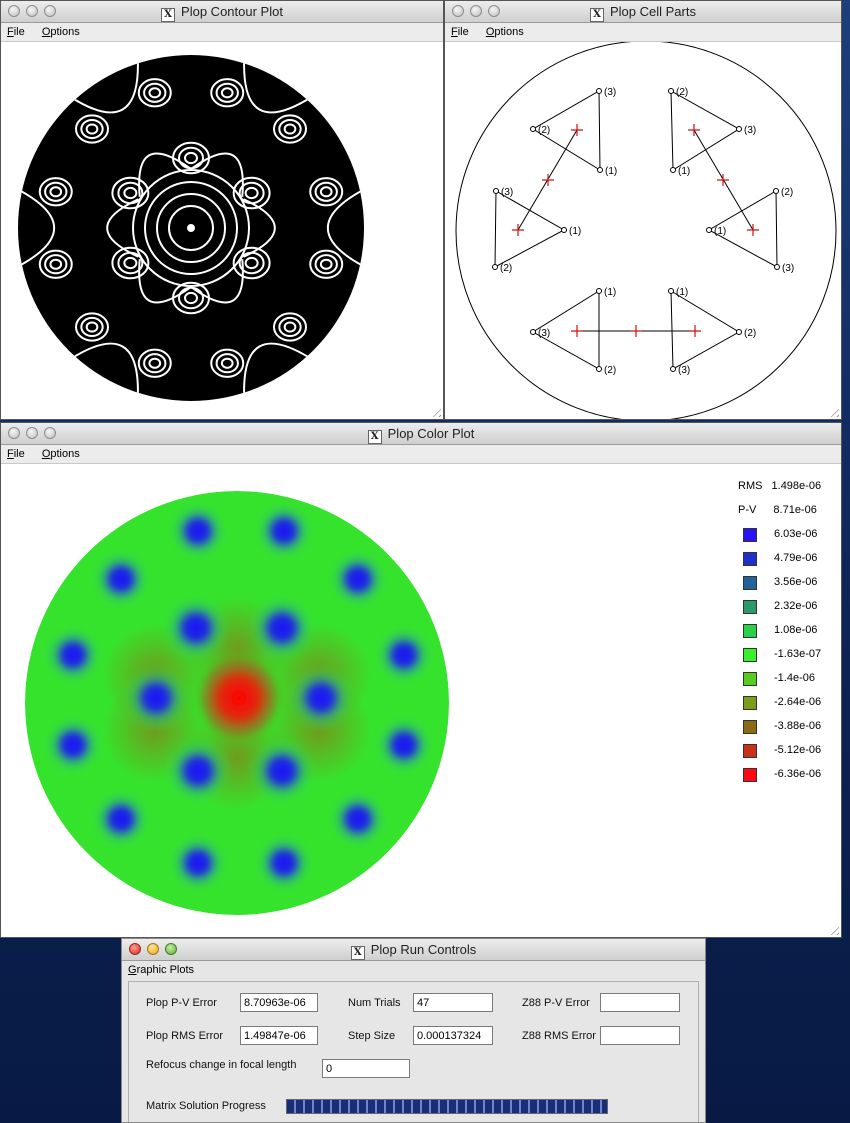 This screenshot has width=850, height=1123. Describe the element at coordinates (366, 1068) in the screenshot. I see `refocus-field` at that location.